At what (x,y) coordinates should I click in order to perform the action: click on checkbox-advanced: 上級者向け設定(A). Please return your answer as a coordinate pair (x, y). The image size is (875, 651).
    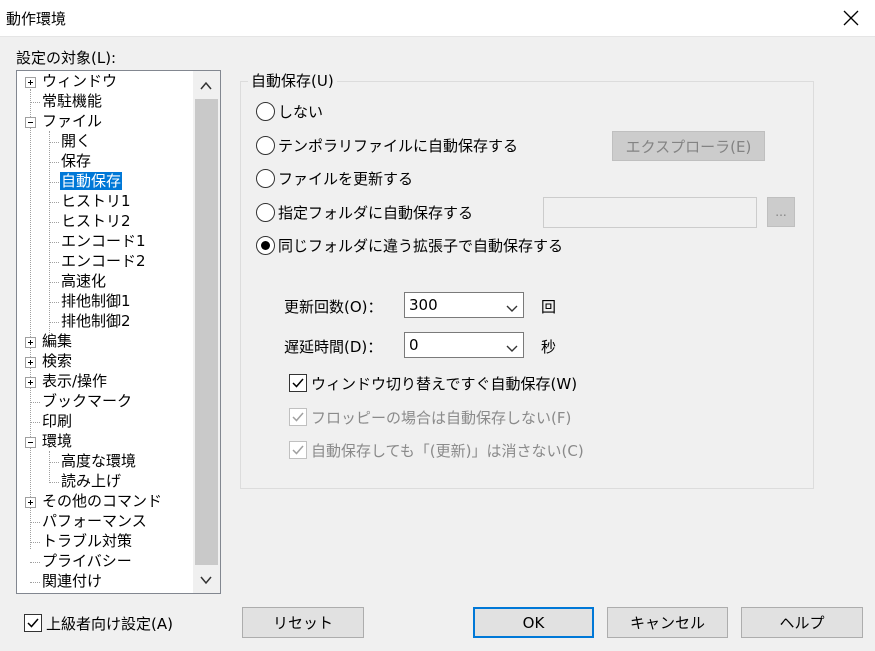
    Looking at the image, I should click on (98, 623).